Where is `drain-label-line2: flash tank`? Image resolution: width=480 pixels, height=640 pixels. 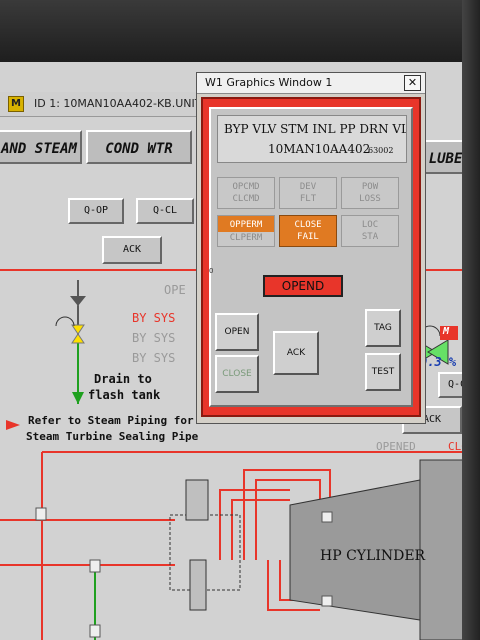
drain-label-line2: flash tank is located at coordinates (124, 395).